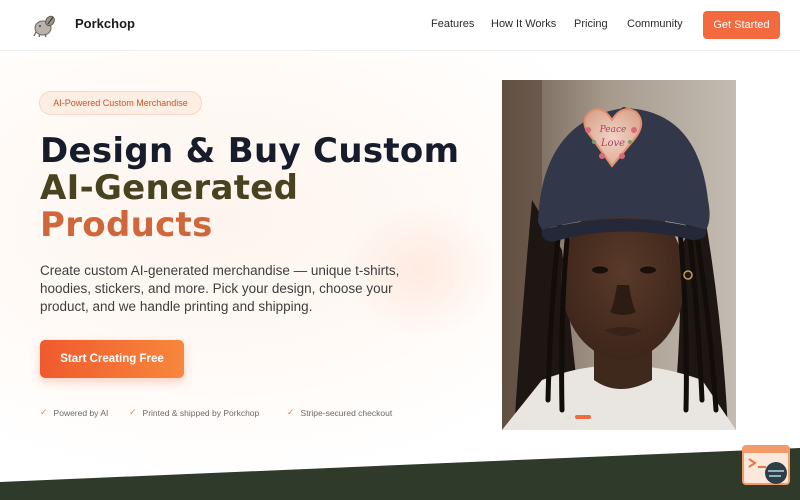 Image resolution: width=800 pixels, height=500 pixels. Describe the element at coordinates (126, 225) in the screenshot. I see `headline-line-3: Products` at that location.